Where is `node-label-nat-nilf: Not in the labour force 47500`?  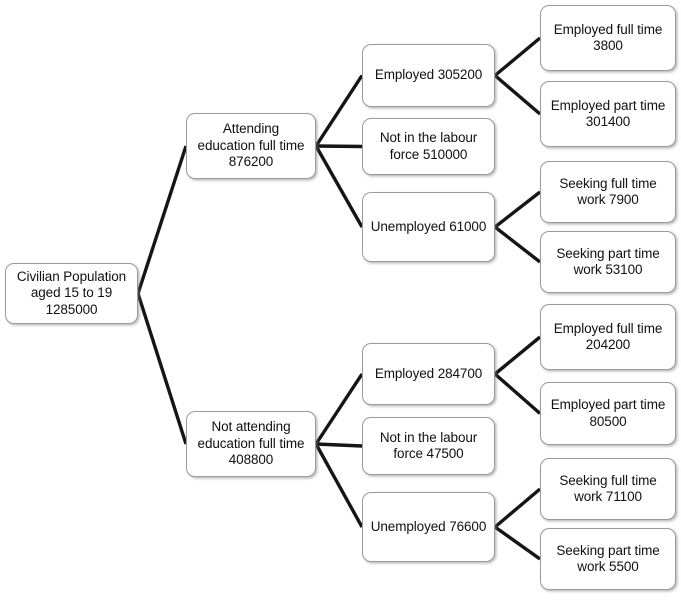
node-label-nat-nilf: Not in the labour force 47500 is located at coordinates (428, 445).